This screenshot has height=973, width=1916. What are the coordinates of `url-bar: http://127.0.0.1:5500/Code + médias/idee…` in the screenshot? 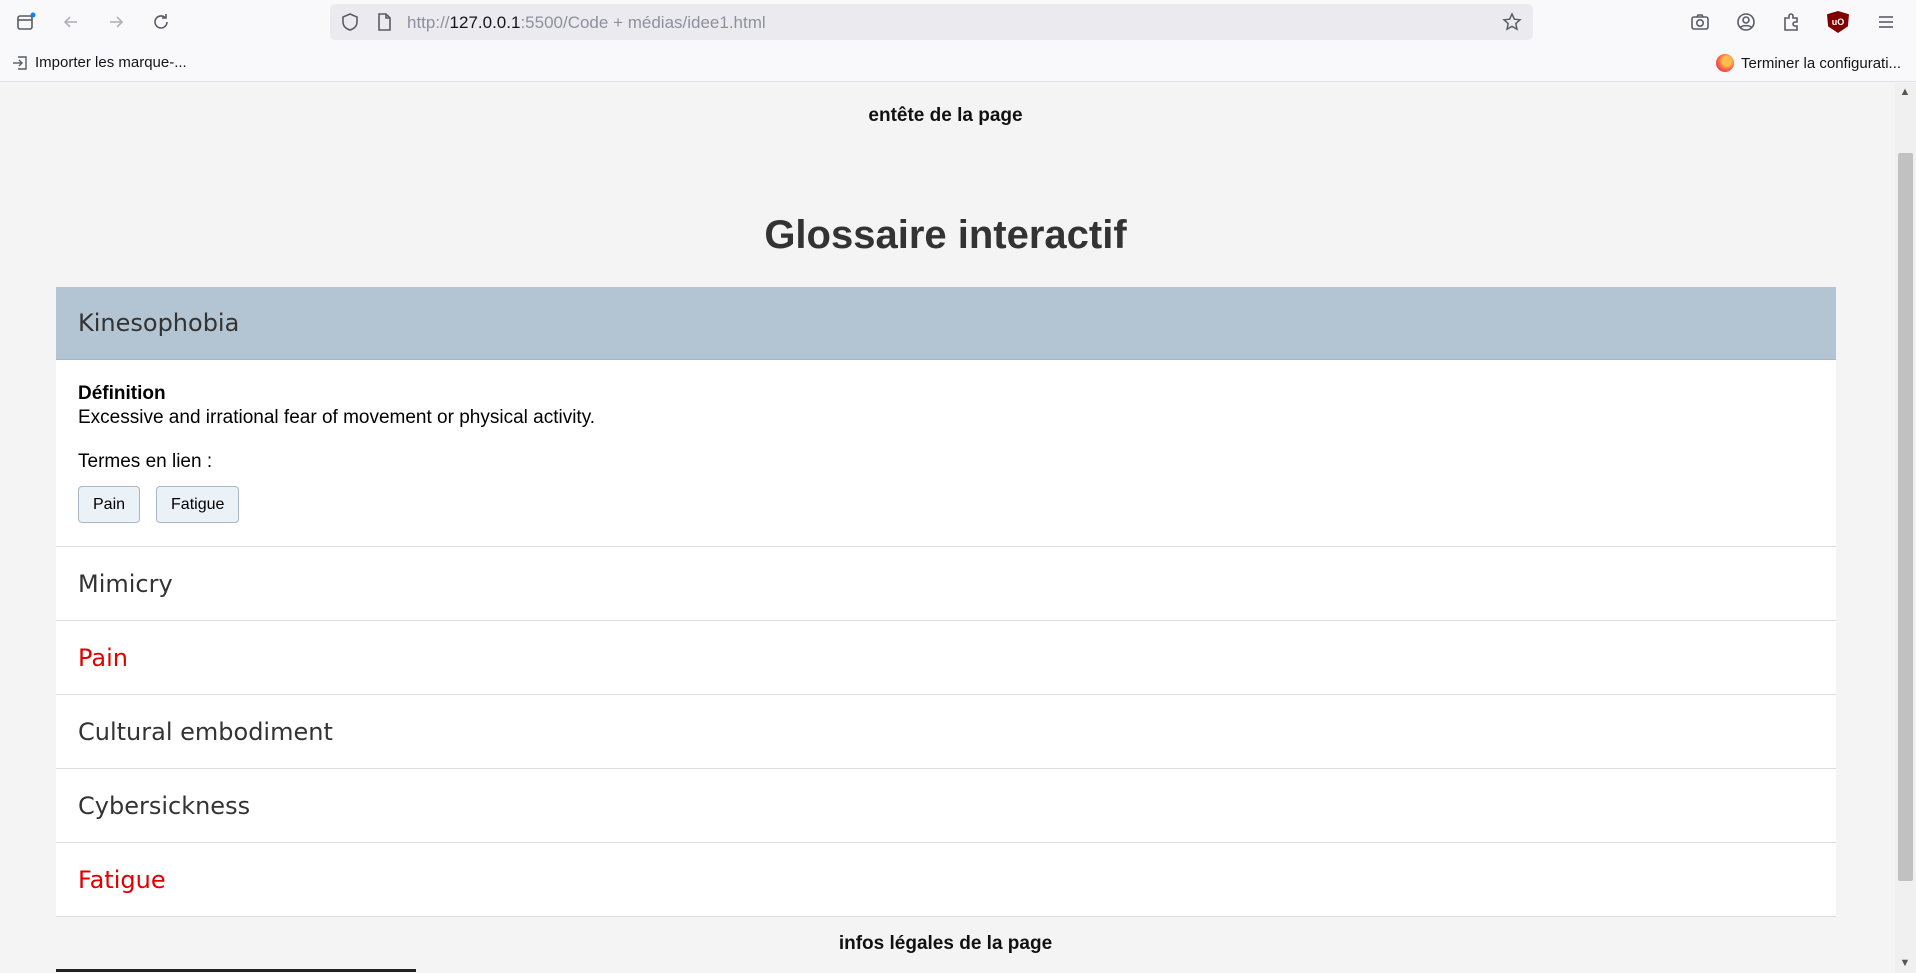 It's located at (931, 22).